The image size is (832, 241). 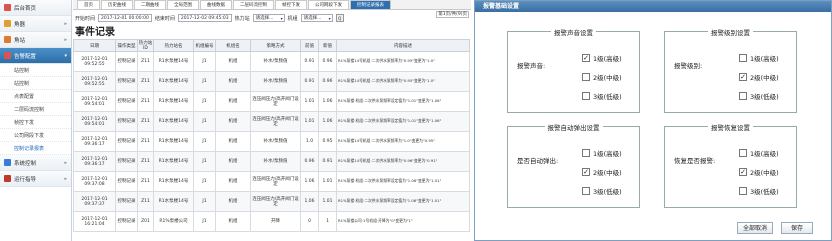 I want to click on table-cell: 2017-12-01 09:54:01, so click(x=94, y=101).